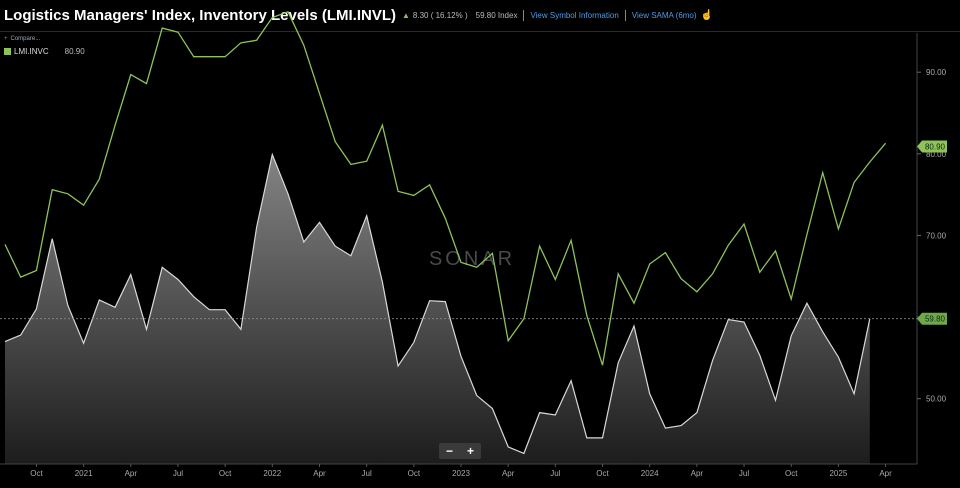  I want to click on x-tick-label: 2024, so click(650, 473).